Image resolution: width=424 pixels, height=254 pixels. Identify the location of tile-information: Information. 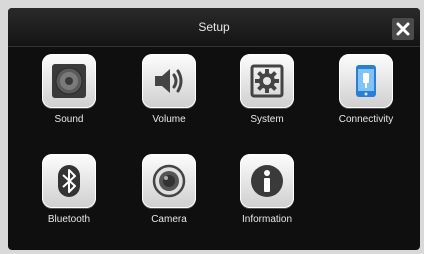
(267, 200).